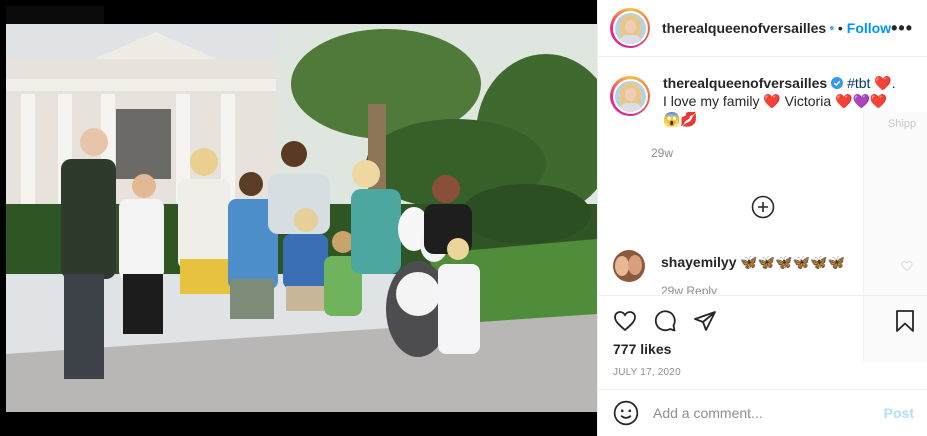 This screenshot has height=436, width=927. I want to click on commenter-username: shayemilyy, so click(699, 262).